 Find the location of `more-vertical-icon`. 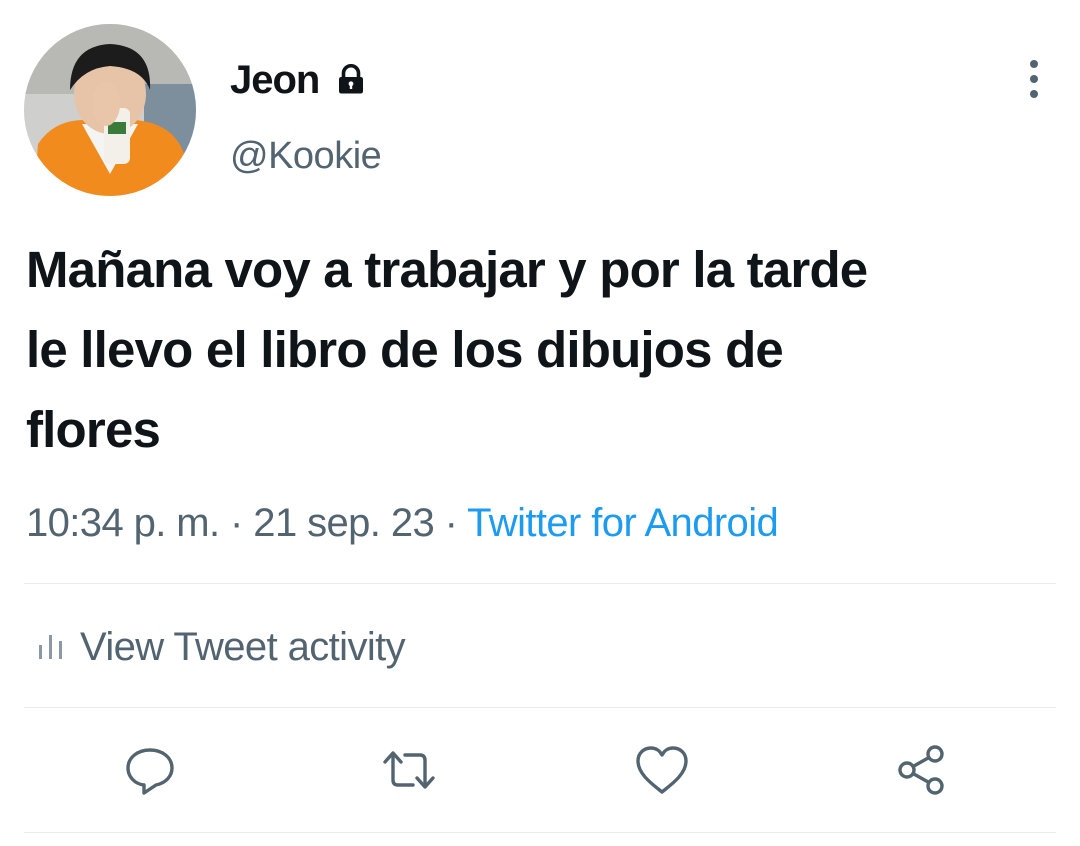

more-vertical-icon is located at coordinates (1034, 79).